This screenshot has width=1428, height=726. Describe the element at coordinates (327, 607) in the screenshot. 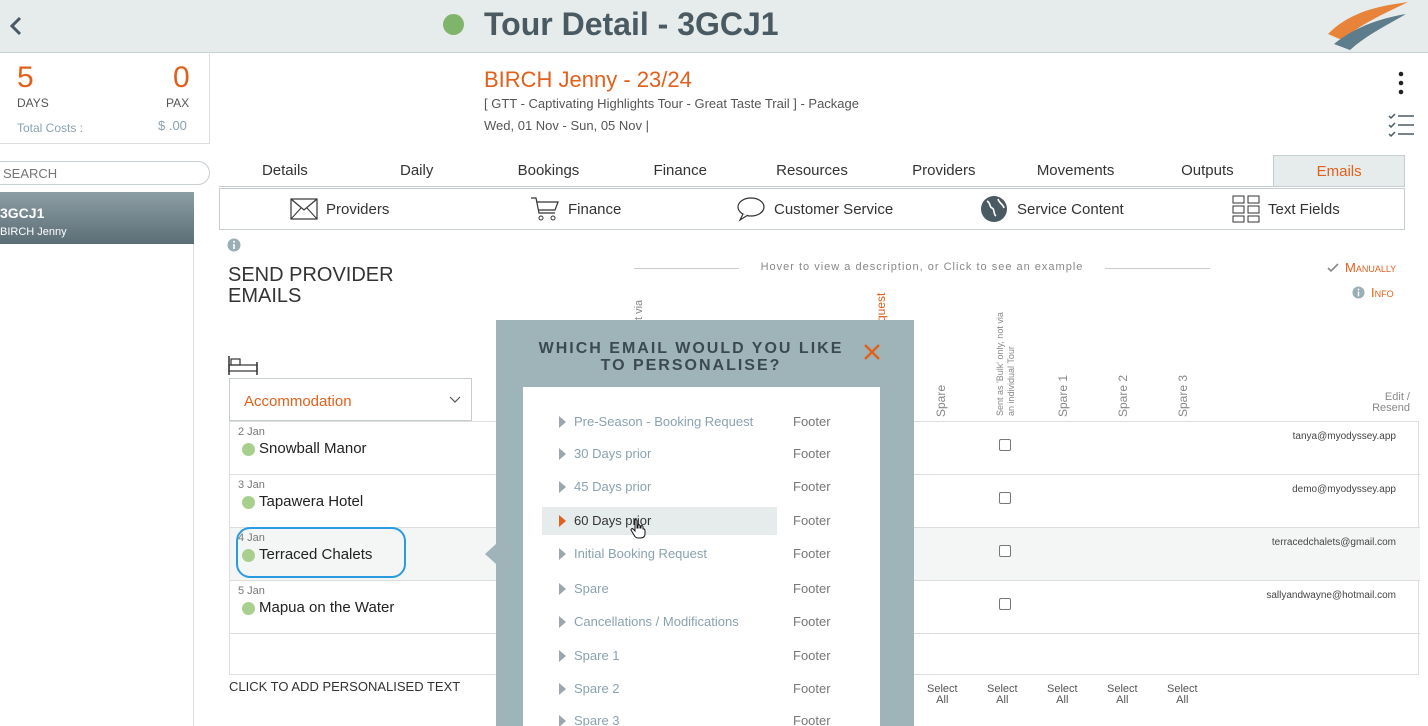

I see `provider-name: Mapua on the Water` at that location.